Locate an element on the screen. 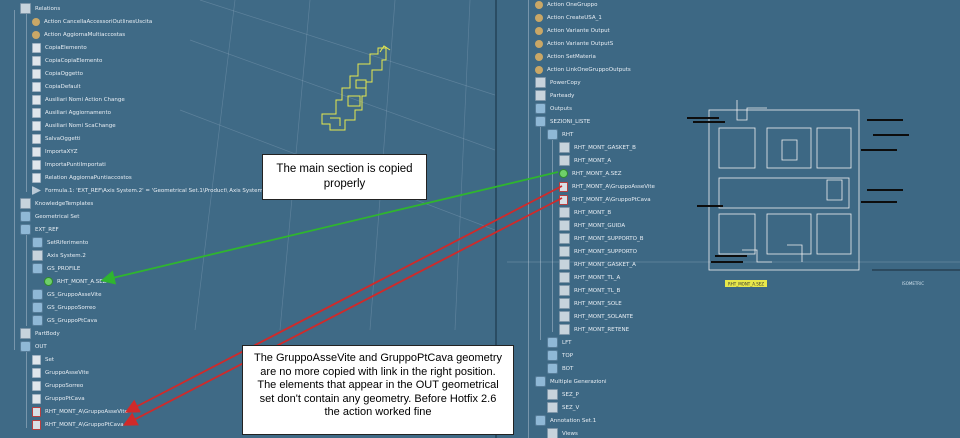 The width and height of the screenshot is (960, 438). tree-node: Relation AggiornaPuntiaccostos is located at coordinates (82, 178).